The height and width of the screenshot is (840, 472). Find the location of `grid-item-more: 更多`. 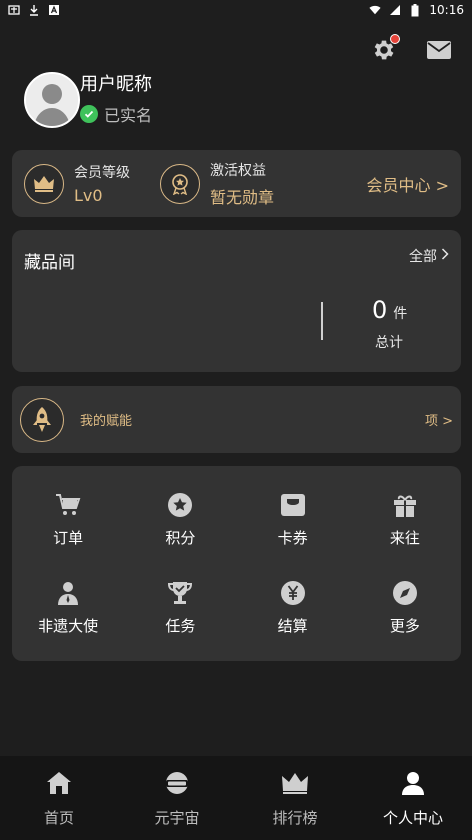

grid-item-more: 更多 is located at coordinates (405, 608).